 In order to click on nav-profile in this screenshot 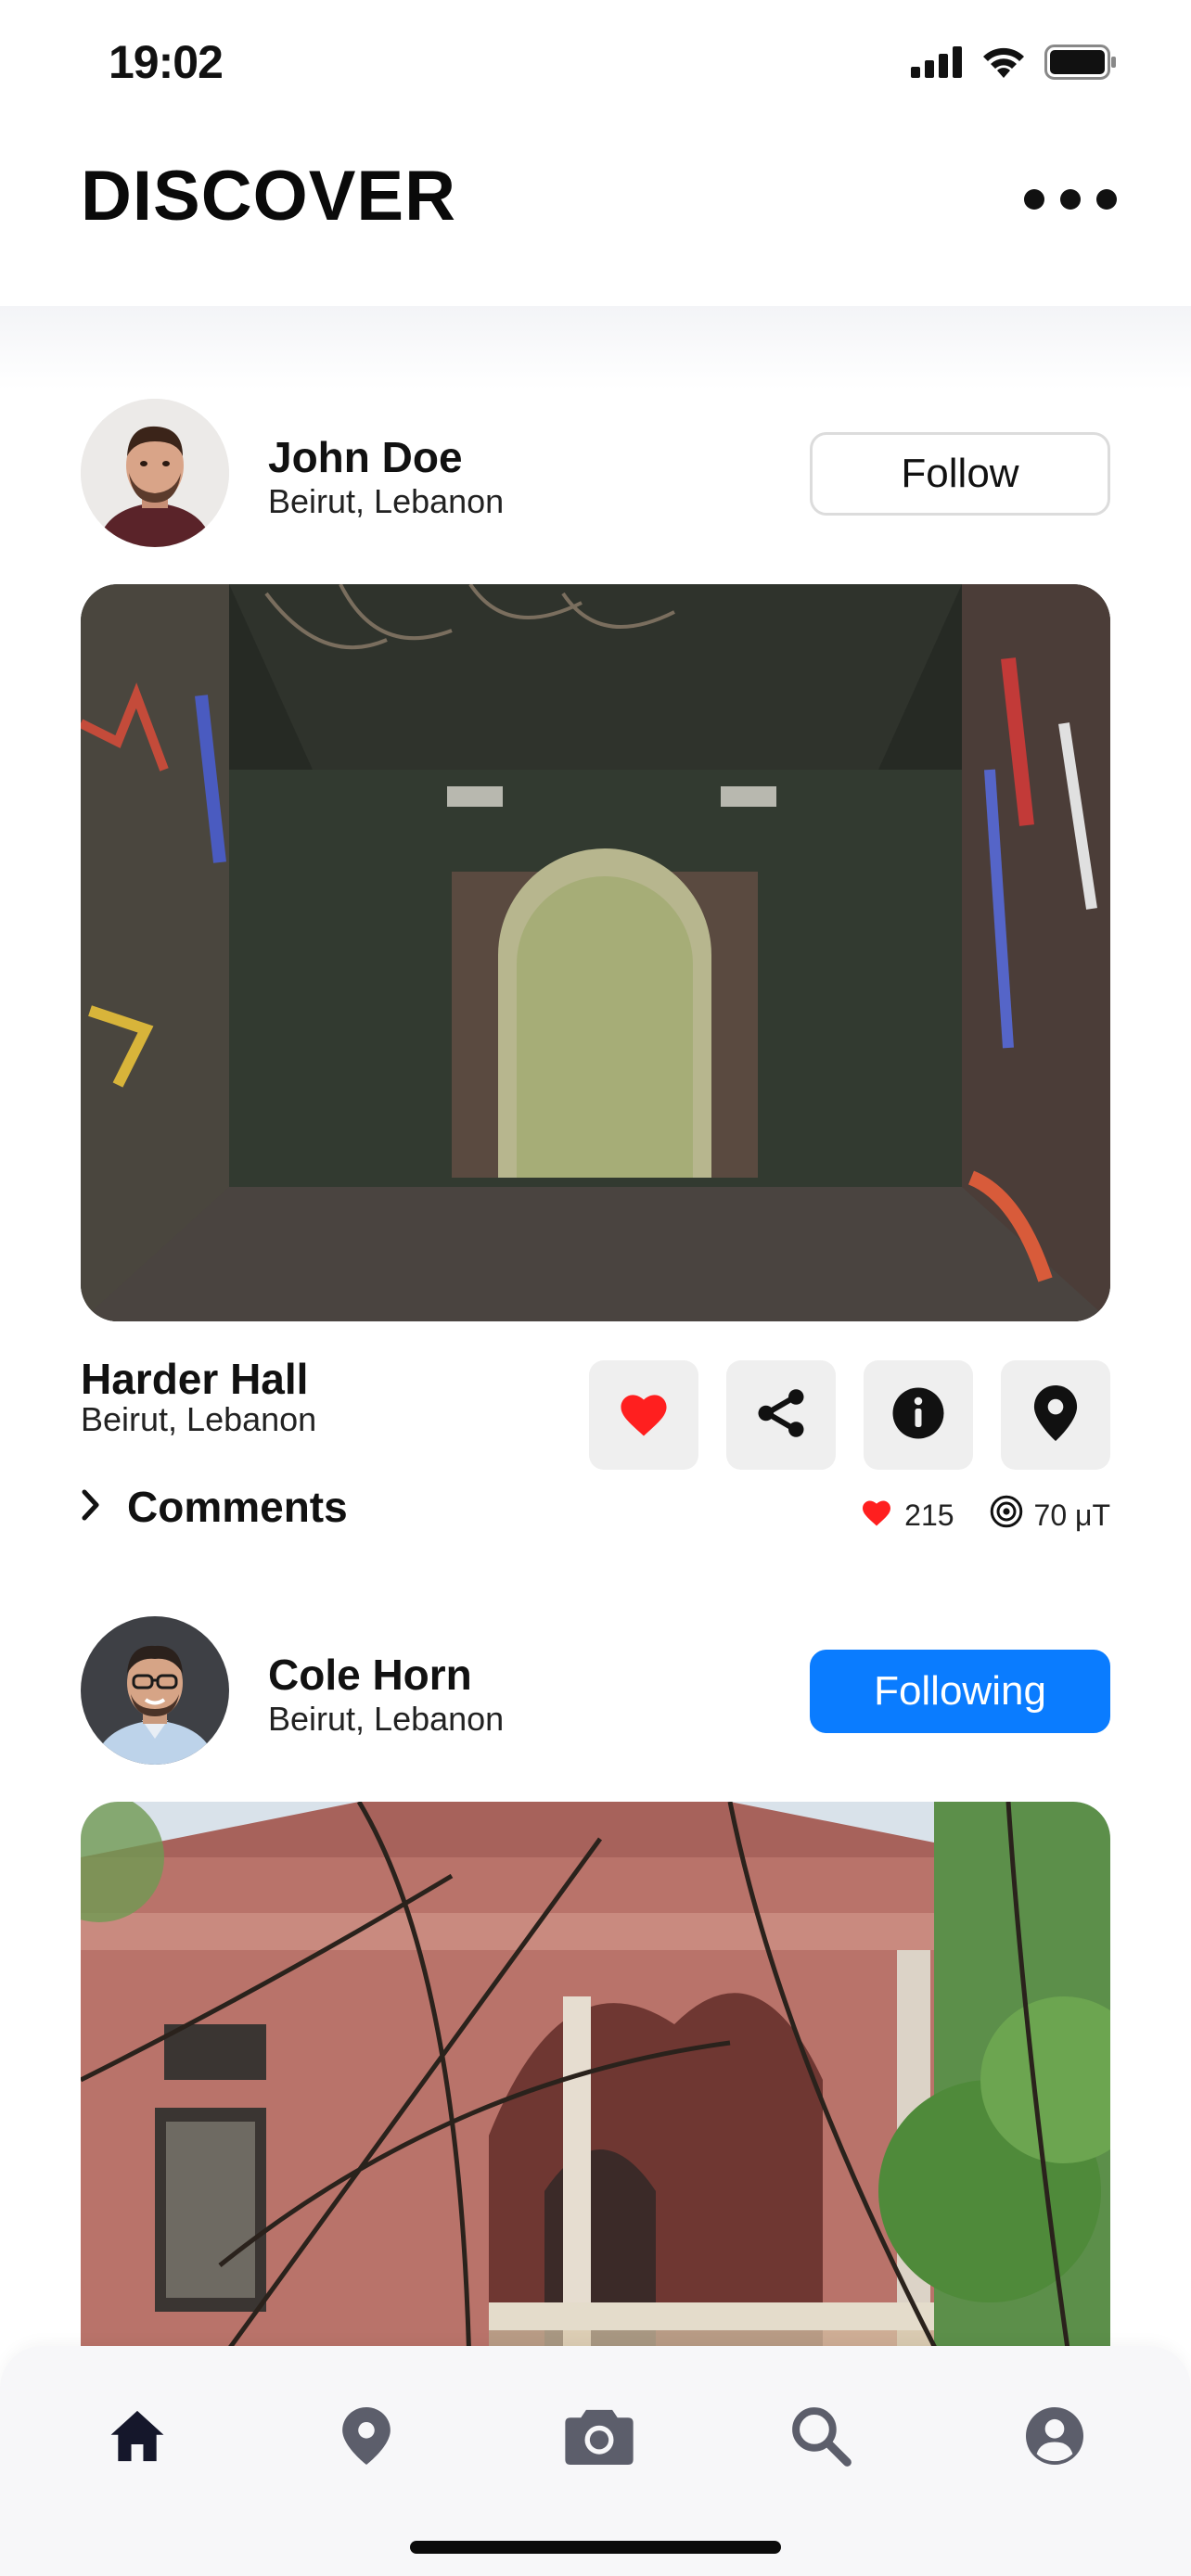, I will do `click(1054, 2438)`.